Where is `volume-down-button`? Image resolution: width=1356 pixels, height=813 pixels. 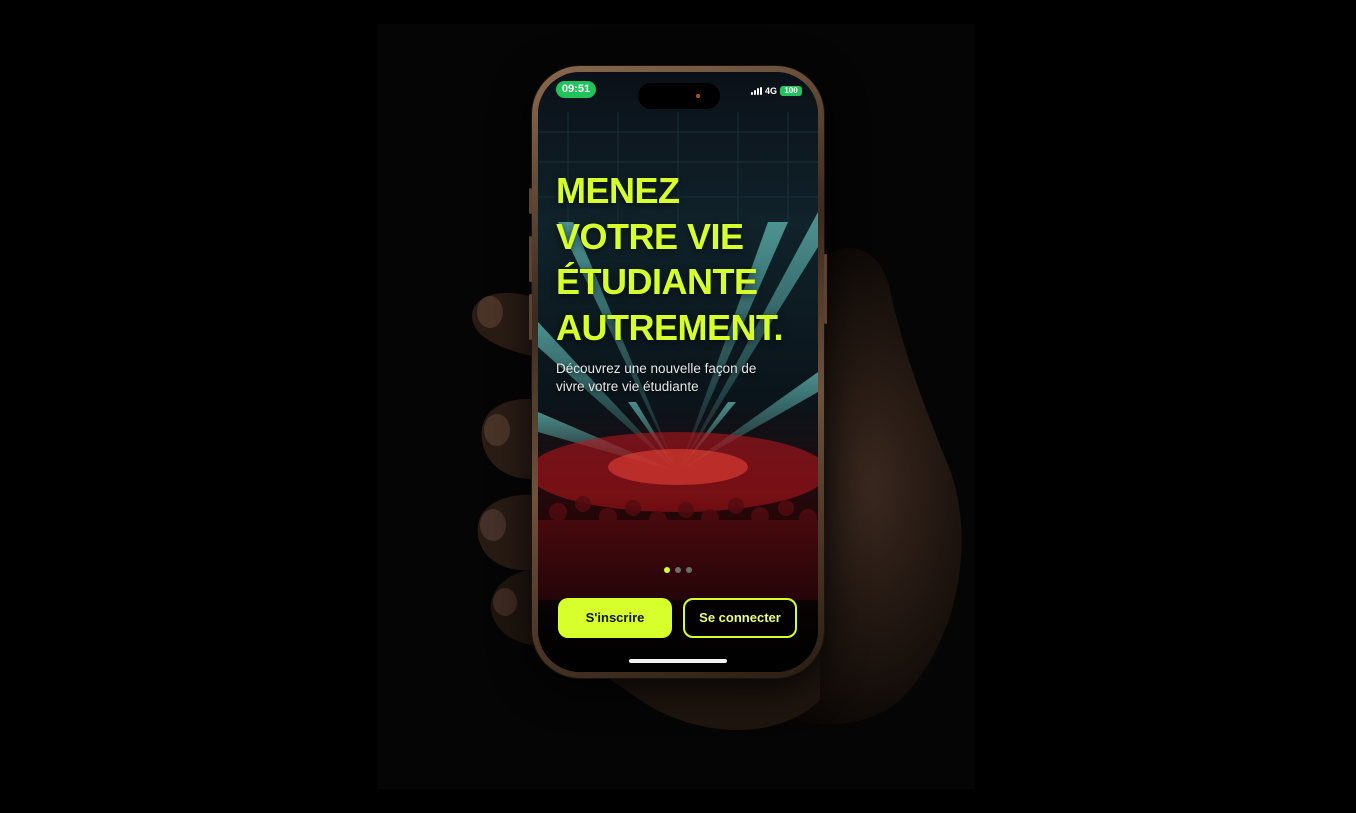
volume-down-button is located at coordinates (530, 317).